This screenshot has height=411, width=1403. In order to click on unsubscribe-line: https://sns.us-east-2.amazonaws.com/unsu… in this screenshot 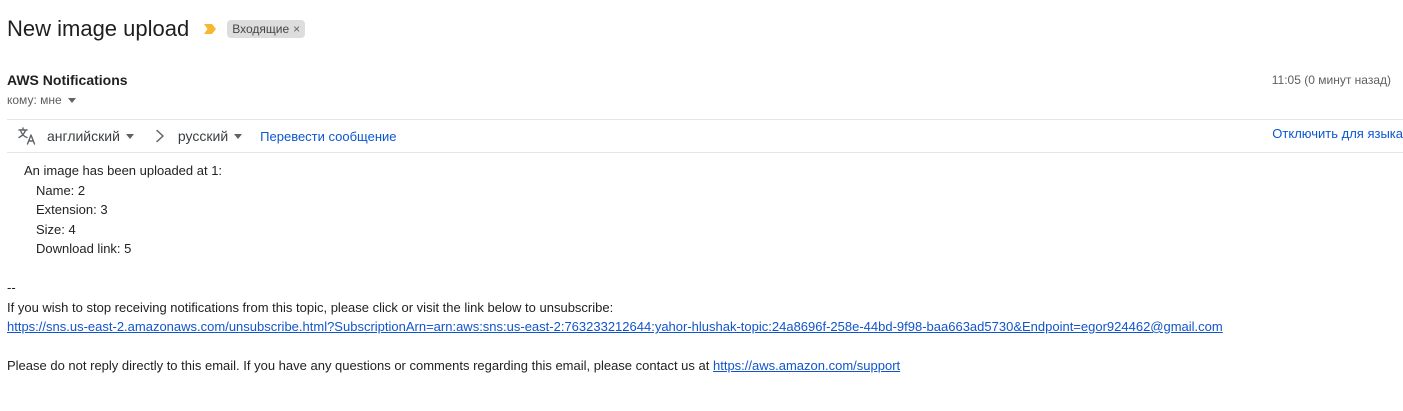, I will do `click(615, 327)`.